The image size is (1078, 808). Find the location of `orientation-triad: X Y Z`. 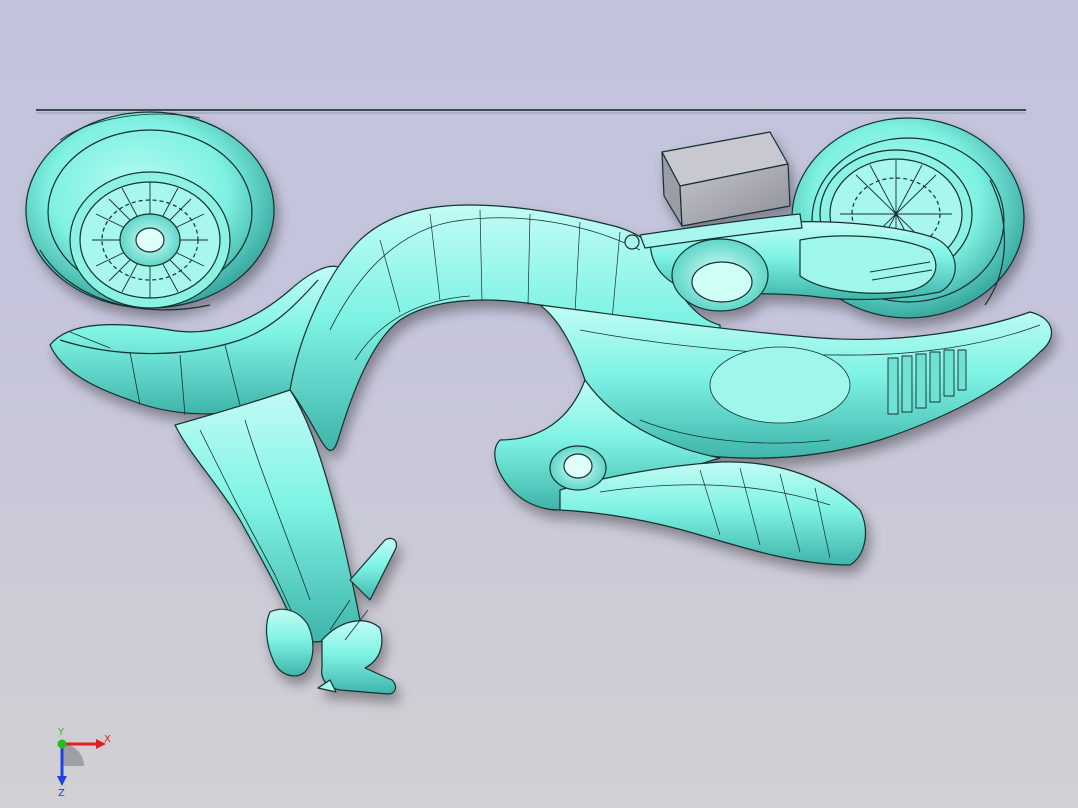

orientation-triad: X Y Z is located at coordinates (84, 762).